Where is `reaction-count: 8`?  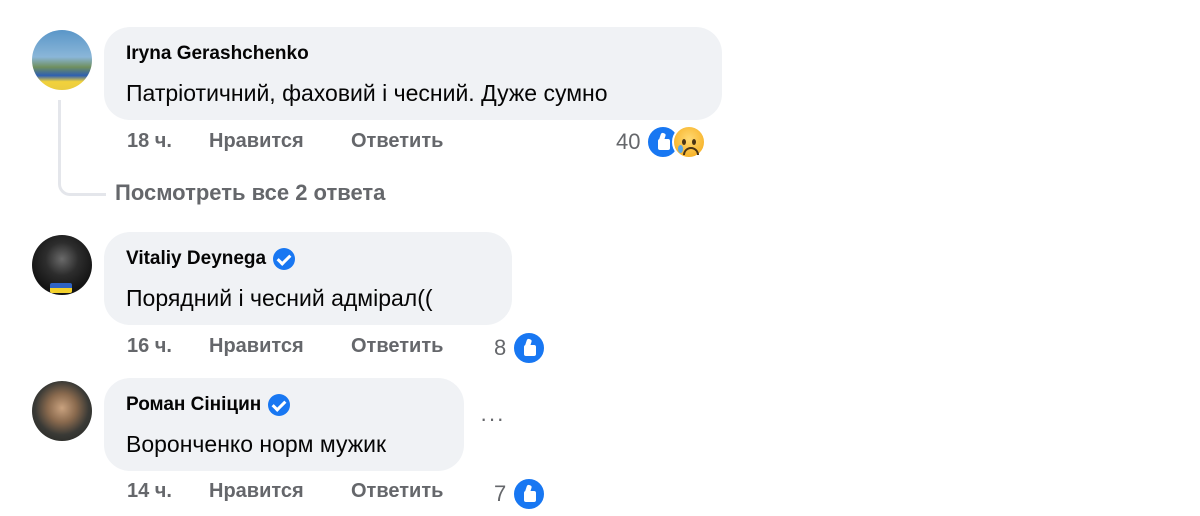 reaction-count: 8 is located at coordinates (500, 347).